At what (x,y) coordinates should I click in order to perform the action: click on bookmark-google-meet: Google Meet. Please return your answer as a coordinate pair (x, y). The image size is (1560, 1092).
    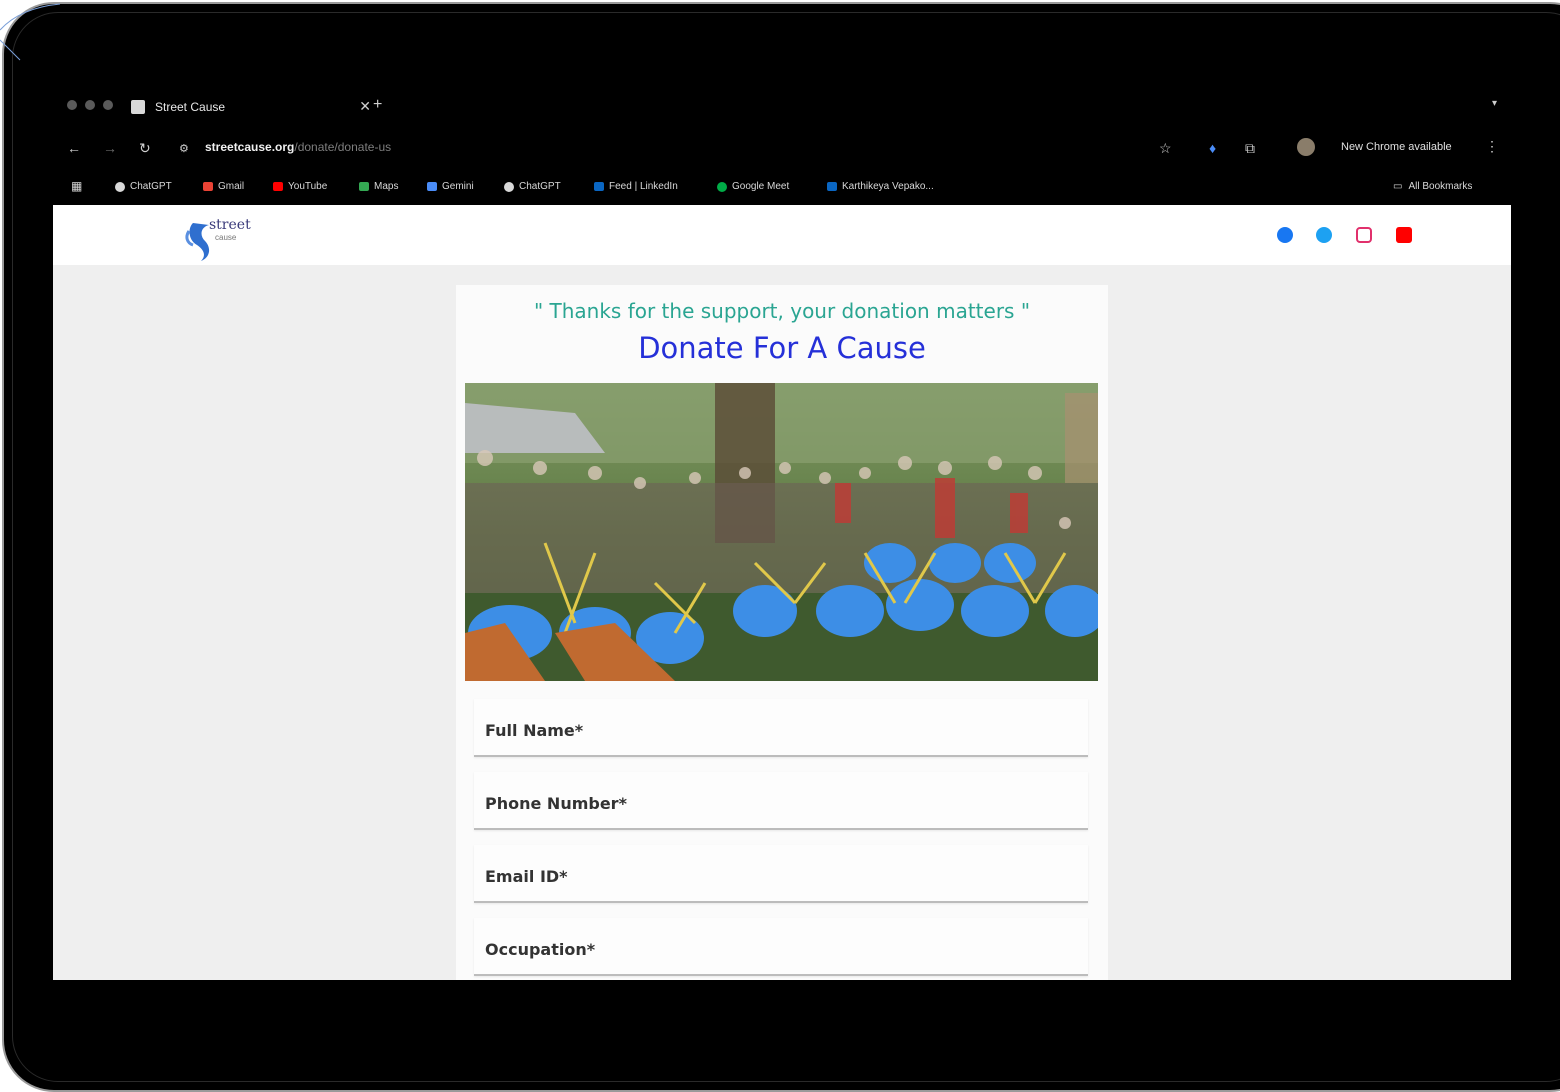
    Looking at the image, I should click on (753, 186).